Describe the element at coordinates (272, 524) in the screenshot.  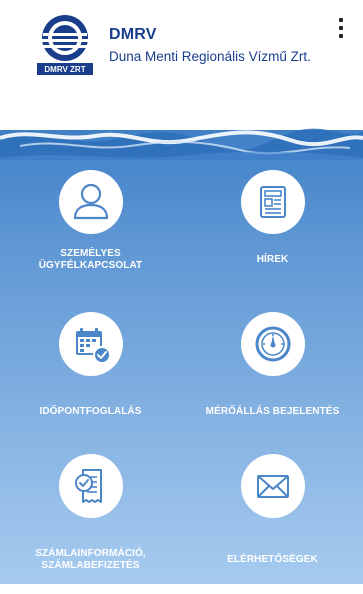
I see `tile-contacts: ELÉRHETŐSÉGEK` at that location.